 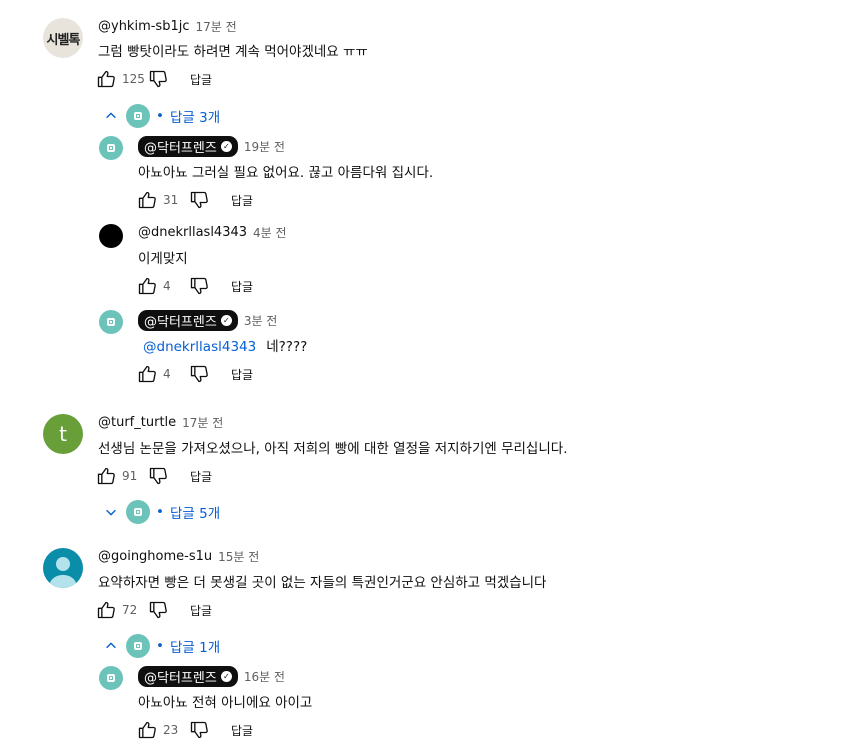 What do you see at coordinates (195, 648) in the screenshot?
I see `replies-count: 답글 1개` at bounding box center [195, 648].